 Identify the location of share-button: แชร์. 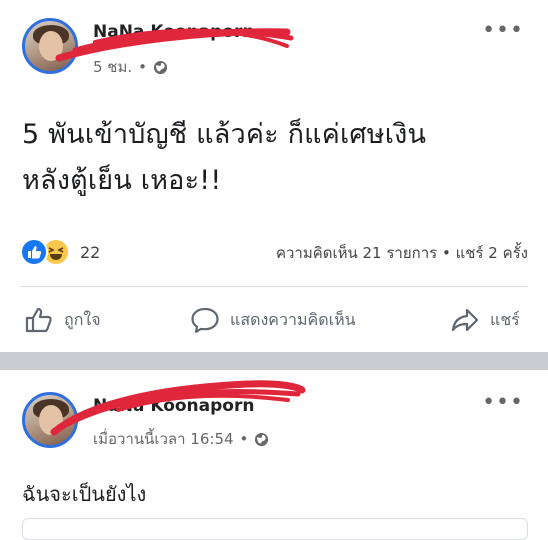
(485, 320).